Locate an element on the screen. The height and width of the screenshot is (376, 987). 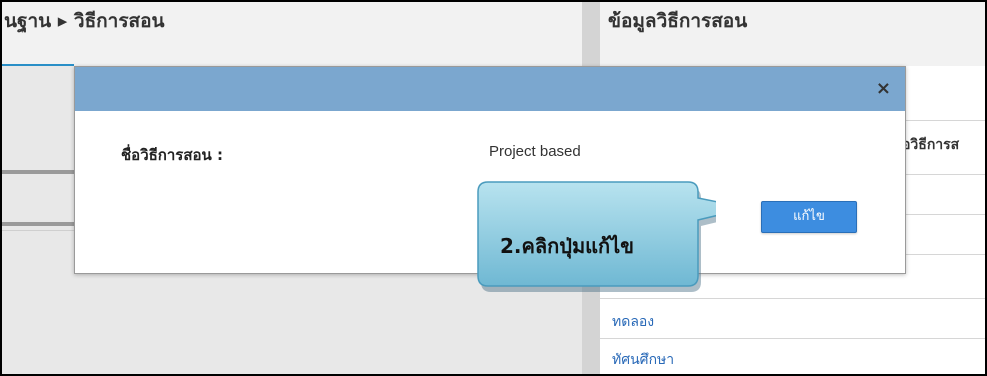
field-value: Project based is located at coordinates (535, 151).